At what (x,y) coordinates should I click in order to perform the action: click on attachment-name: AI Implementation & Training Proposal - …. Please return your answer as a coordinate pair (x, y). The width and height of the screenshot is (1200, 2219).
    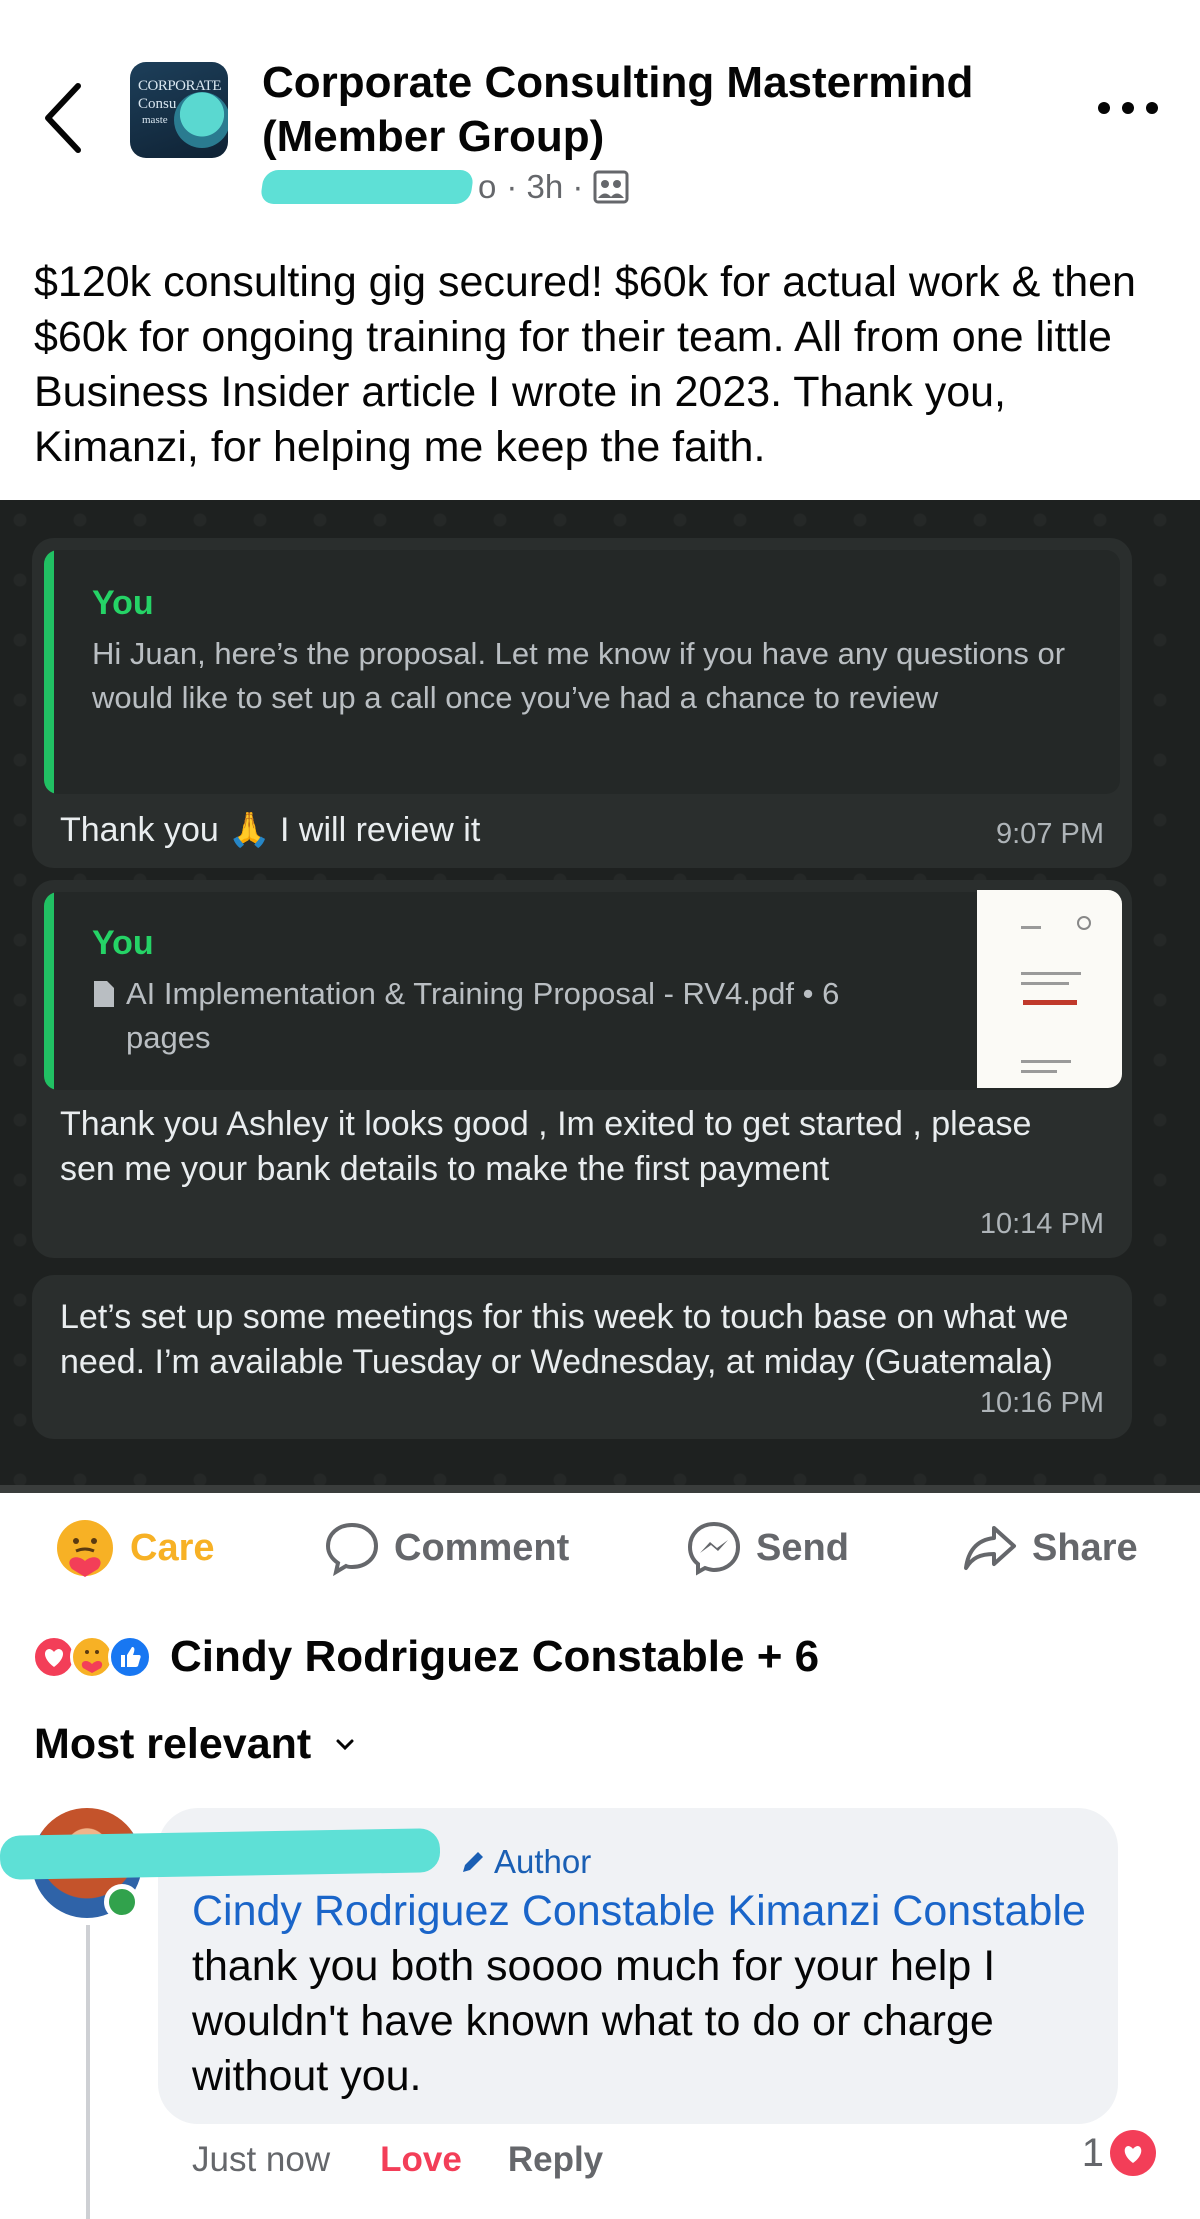
    Looking at the image, I should click on (483, 1015).